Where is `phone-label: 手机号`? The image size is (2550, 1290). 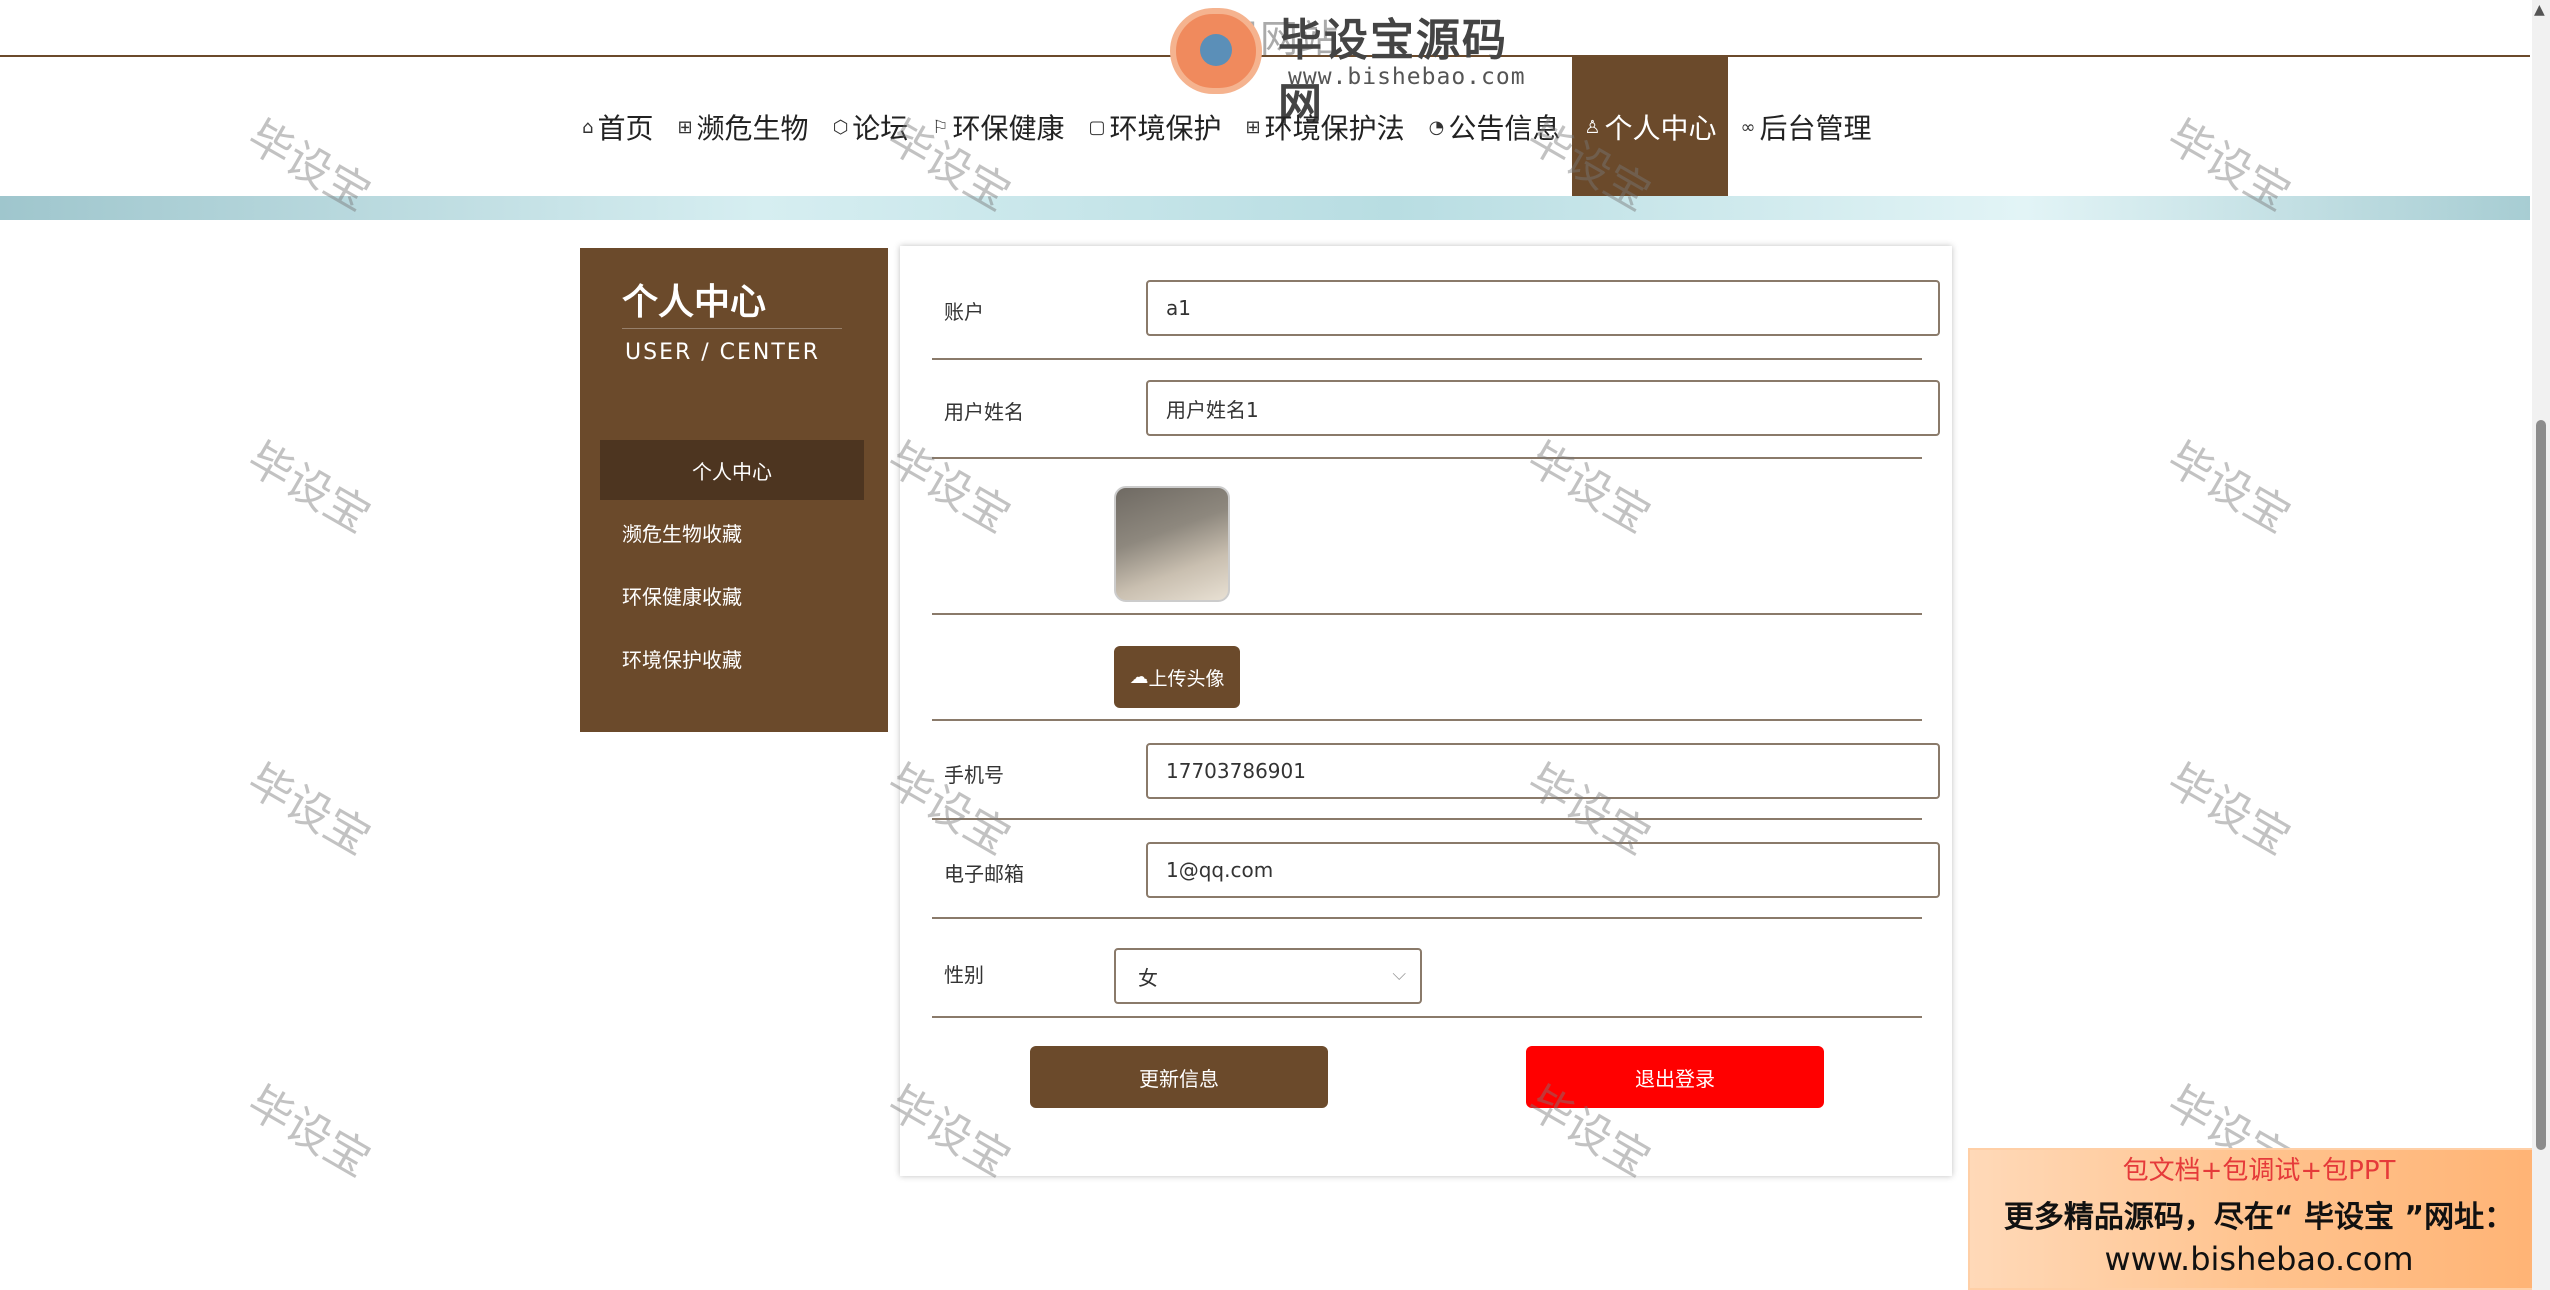
phone-label: 手机号 is located at coordinates (974, 775).